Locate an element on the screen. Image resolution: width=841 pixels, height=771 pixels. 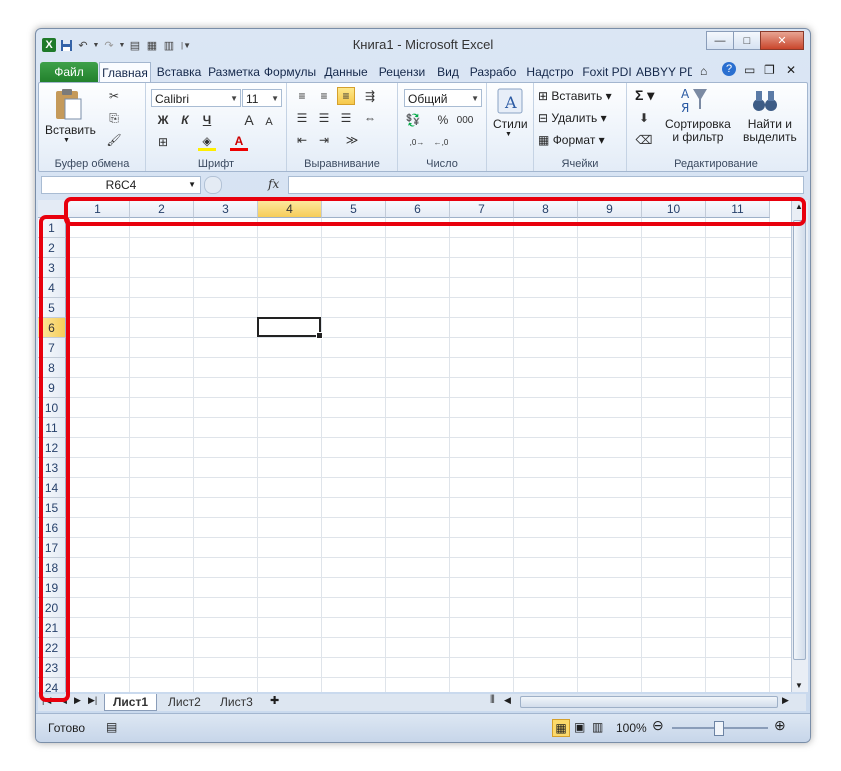
help-icon: ? is located at coordinates (729, 69).